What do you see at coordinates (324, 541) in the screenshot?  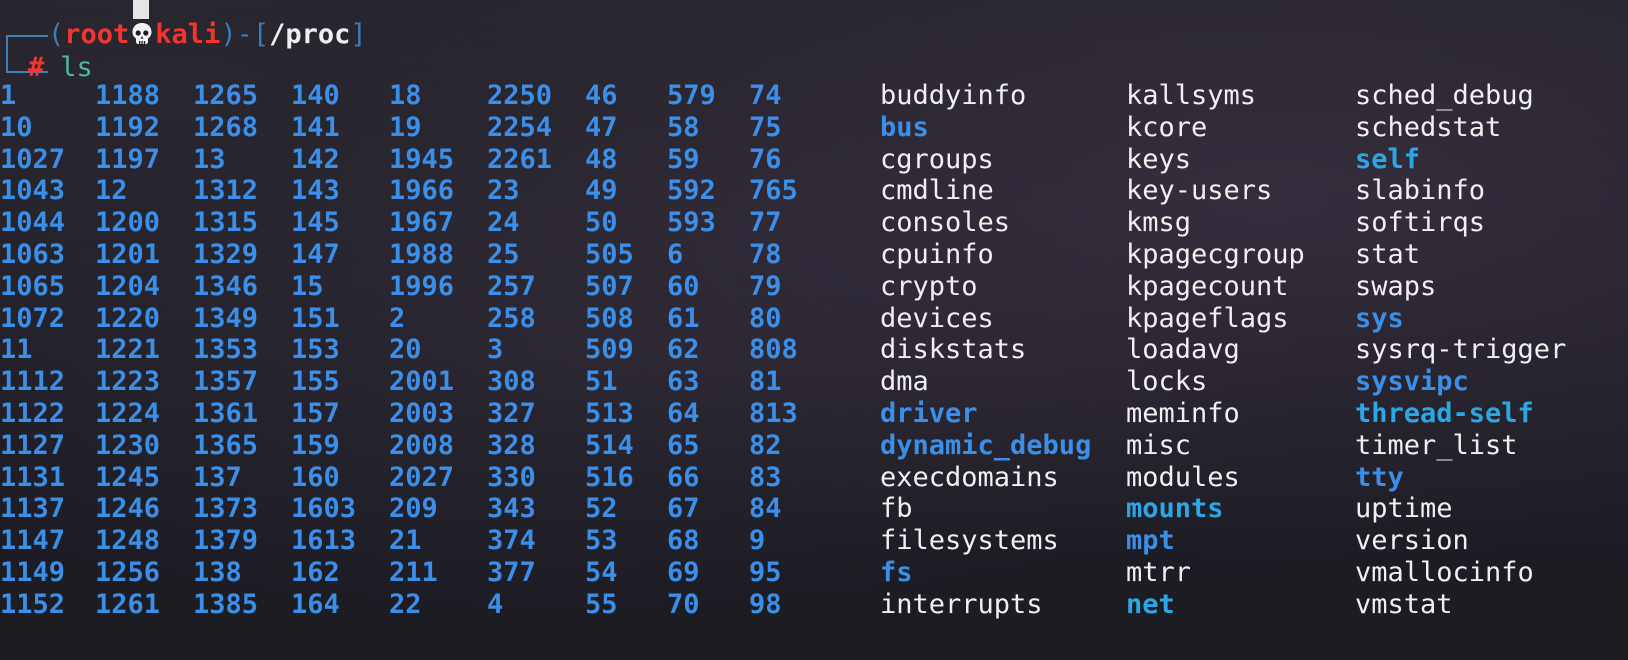 I see `proc-pid-entry: 1613` at bounding box center [324, 541].